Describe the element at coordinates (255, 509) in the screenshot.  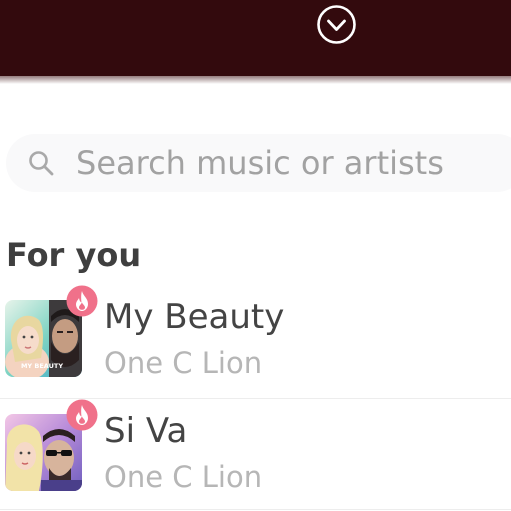
I see `row-divider` at that location.